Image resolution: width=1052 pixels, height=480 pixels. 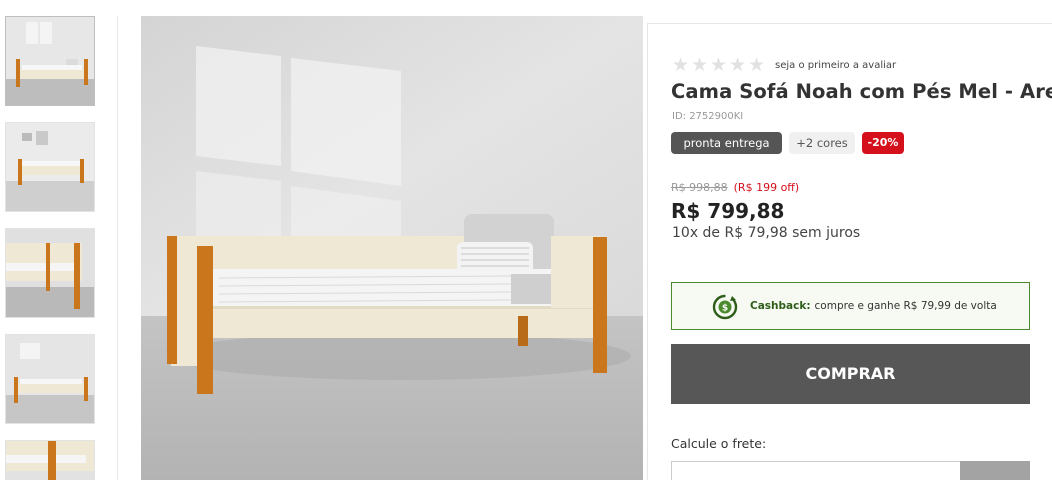 I want to click on rating-stars: ★ ★ ★ ★ ★, so click(x=719, y=65).